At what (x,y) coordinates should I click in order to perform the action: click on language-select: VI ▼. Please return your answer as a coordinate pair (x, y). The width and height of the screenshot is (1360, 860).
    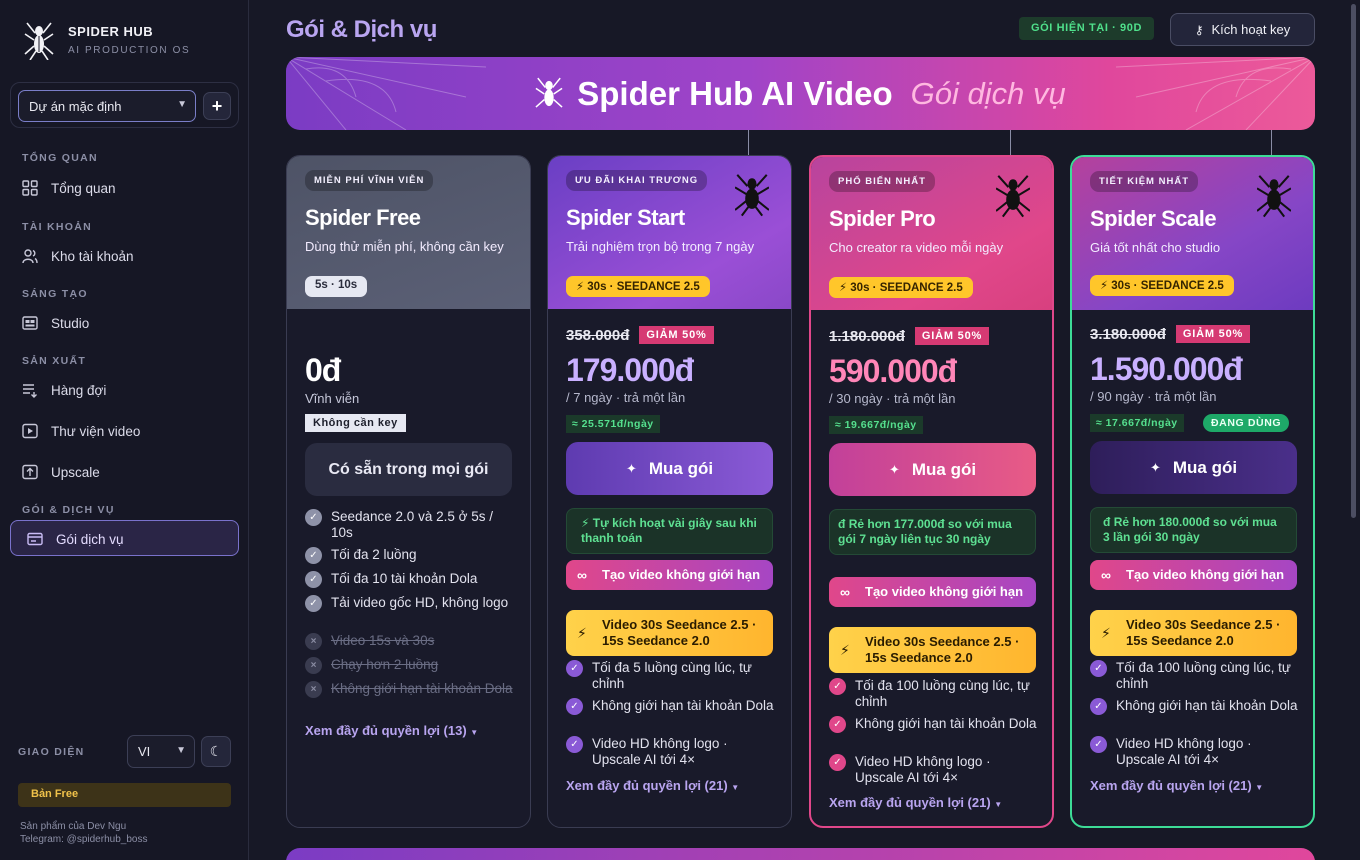
    Looking at the image, I should click on (161, 751).